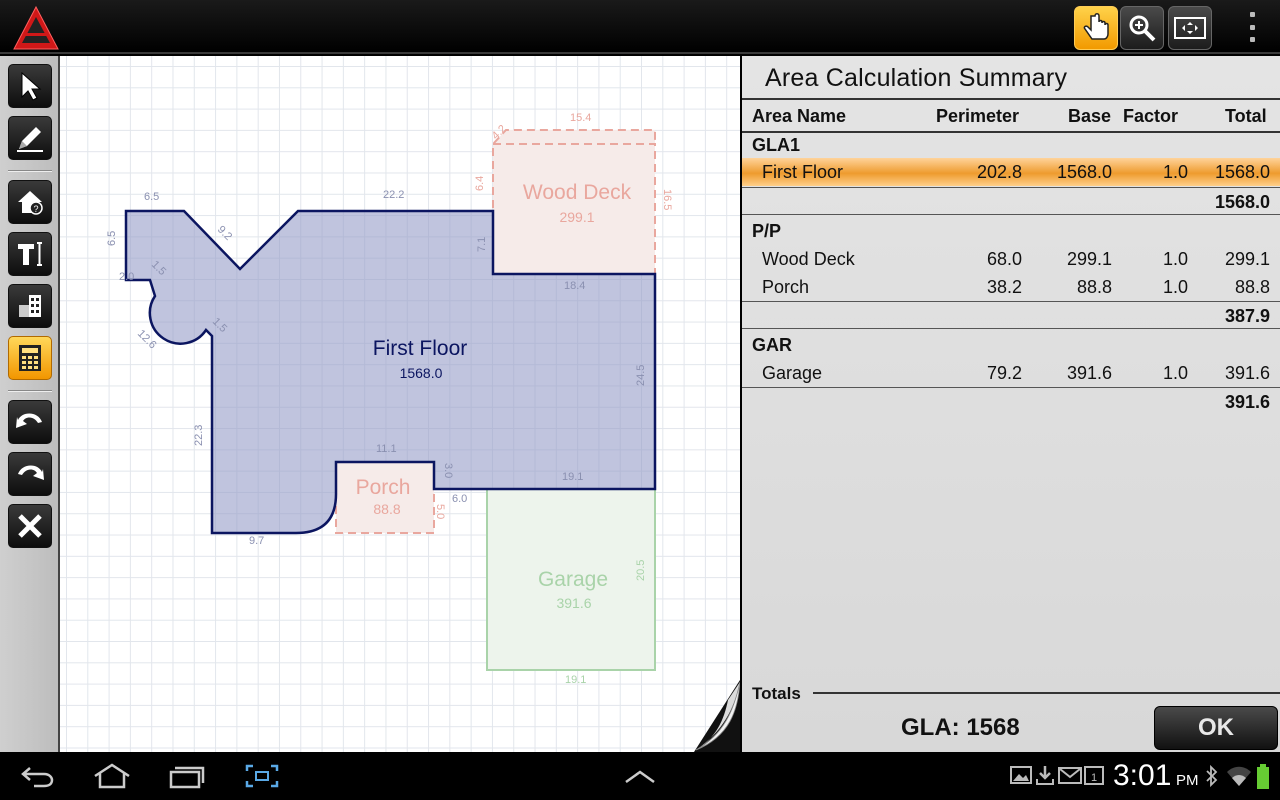 The image size is (1280, 800). Describe the element at coordinates (448, 470) in the screenshot. I see `dimension-label: 3.0` at that location.